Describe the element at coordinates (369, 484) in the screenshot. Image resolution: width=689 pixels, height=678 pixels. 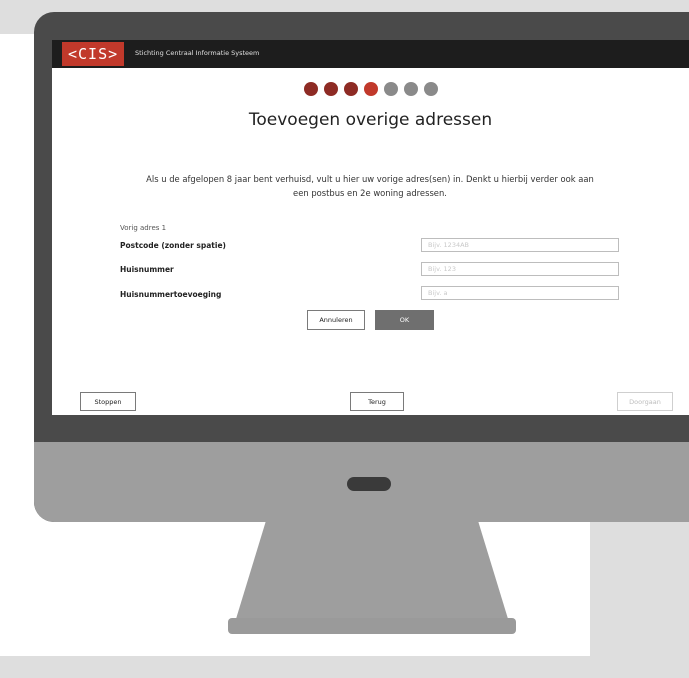
I see `monitor-logo-slot` at that location.